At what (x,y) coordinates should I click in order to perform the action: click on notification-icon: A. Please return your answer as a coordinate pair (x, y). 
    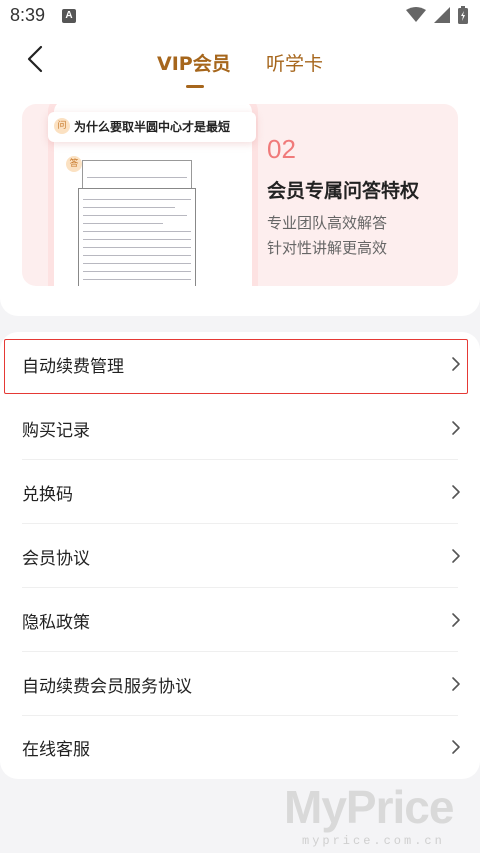
    Looking at the image, I should click on (69, 16).